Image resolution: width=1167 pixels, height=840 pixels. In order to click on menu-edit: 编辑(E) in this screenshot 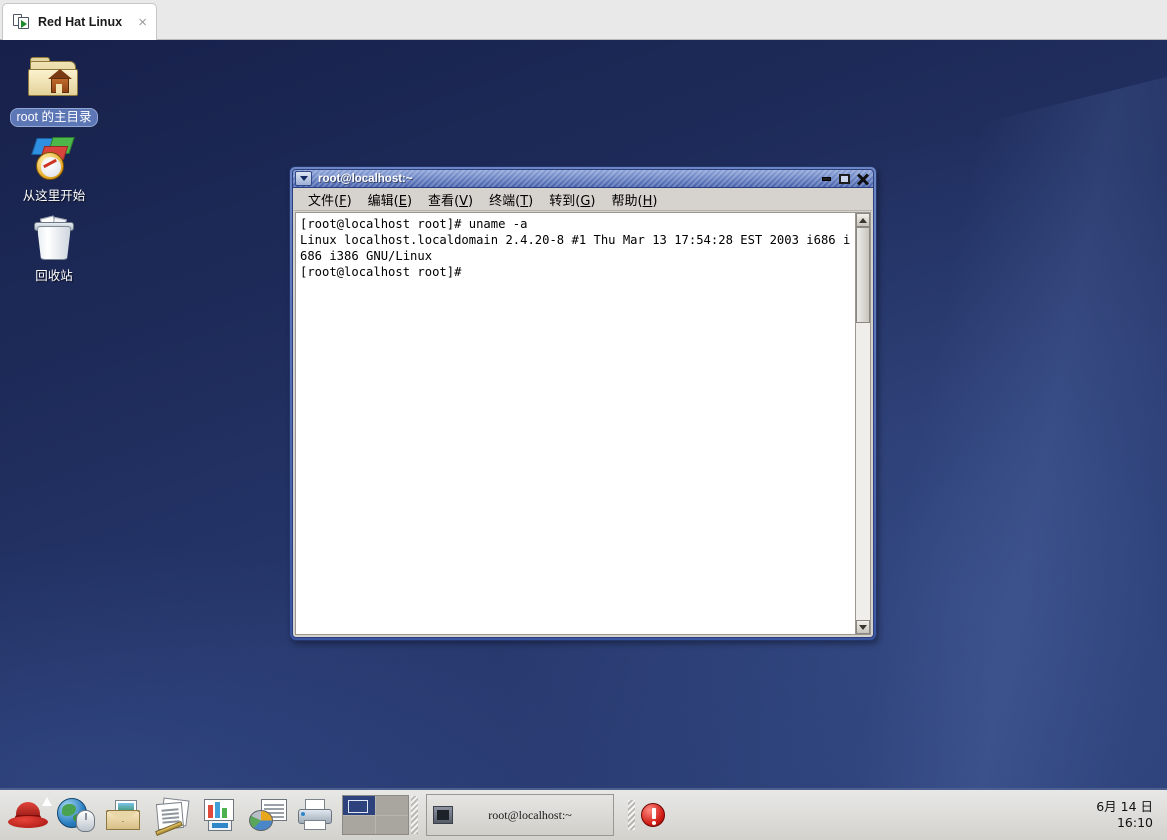, I will do `click(390, 199)`.